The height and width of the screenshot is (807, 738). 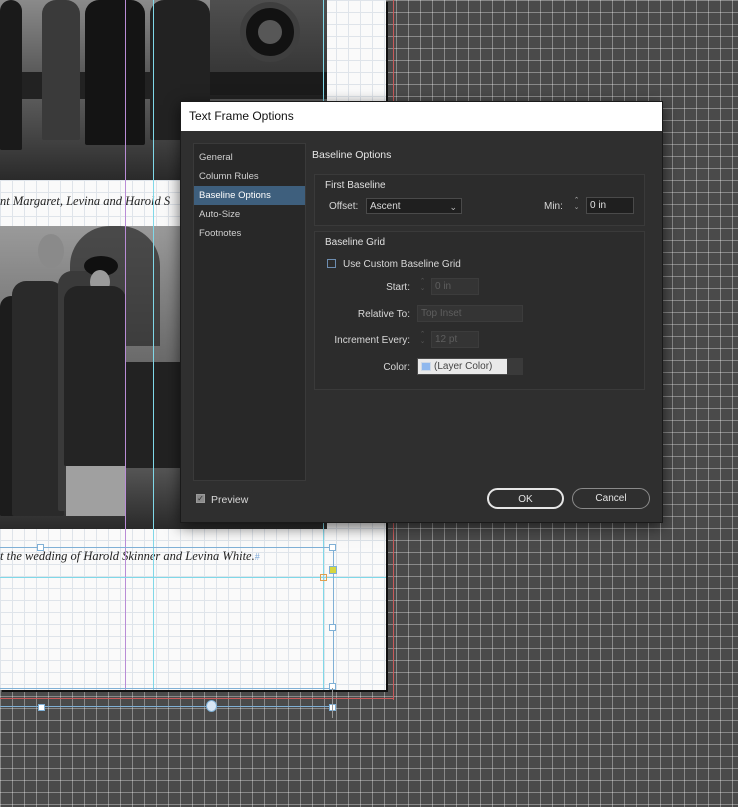 What do you see at coordinates (455, 339) in the screenshot?
I see `increment-input: 12 pt` at bounding box center [455, 339].